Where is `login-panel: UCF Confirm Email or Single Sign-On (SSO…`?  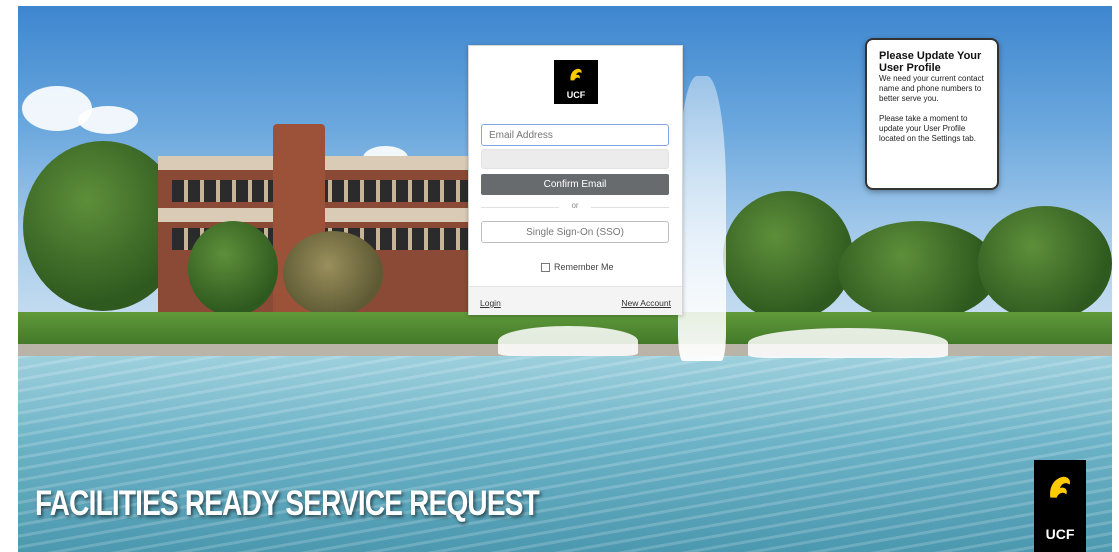 login-panel: UCF Confirm Email or Single Sign-On (SSO… is located at coordinates (575, 180).